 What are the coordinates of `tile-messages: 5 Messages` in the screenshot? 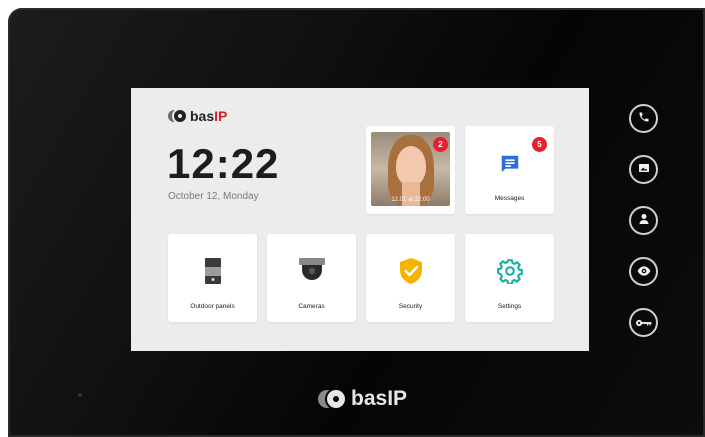 It's located at (509, 170).